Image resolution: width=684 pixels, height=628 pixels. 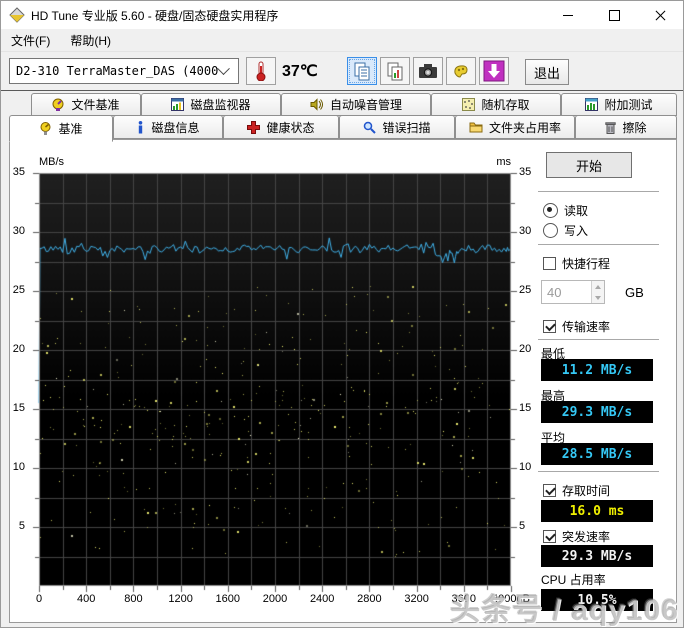 I want to click on write-radio-row: 写入, so click(x=565, y=230).